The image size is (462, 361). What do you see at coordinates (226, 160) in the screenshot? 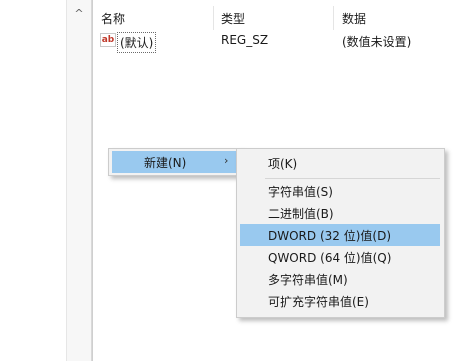
I see `chevron-right-icon: ›` at bounding box center [226, 160].